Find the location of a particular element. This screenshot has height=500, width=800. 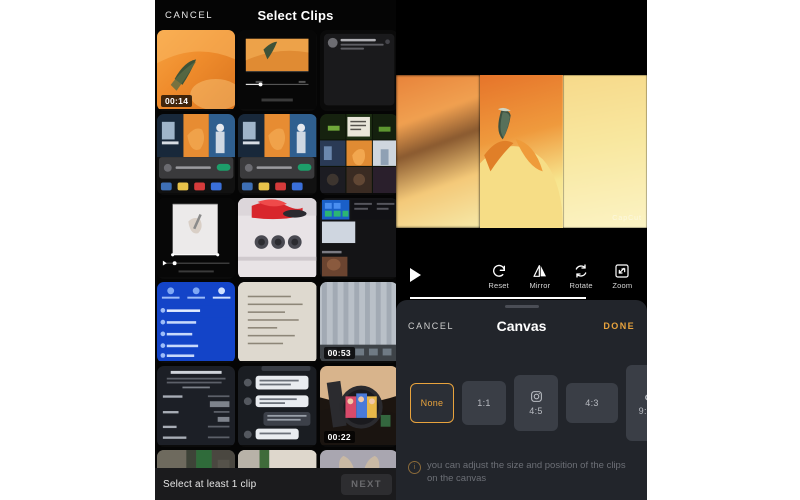

ratio-label: 4:5 is located at coordinates (536, 410).